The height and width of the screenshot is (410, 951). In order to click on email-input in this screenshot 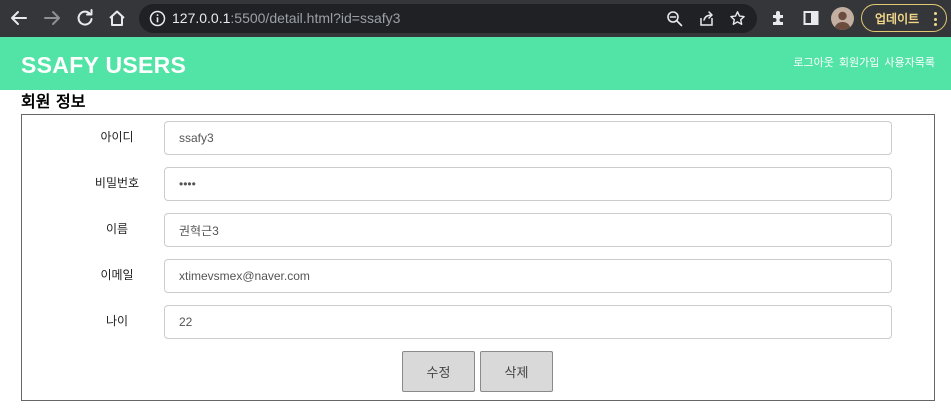, I will do `click(528, 276)`.